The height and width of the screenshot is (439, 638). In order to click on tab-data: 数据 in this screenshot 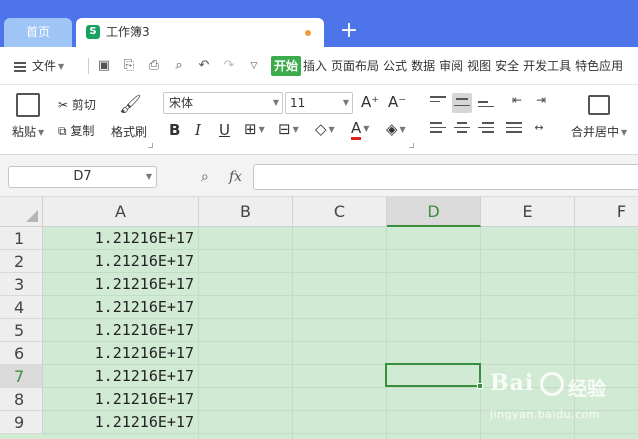, I will do `click(423, 66)`.